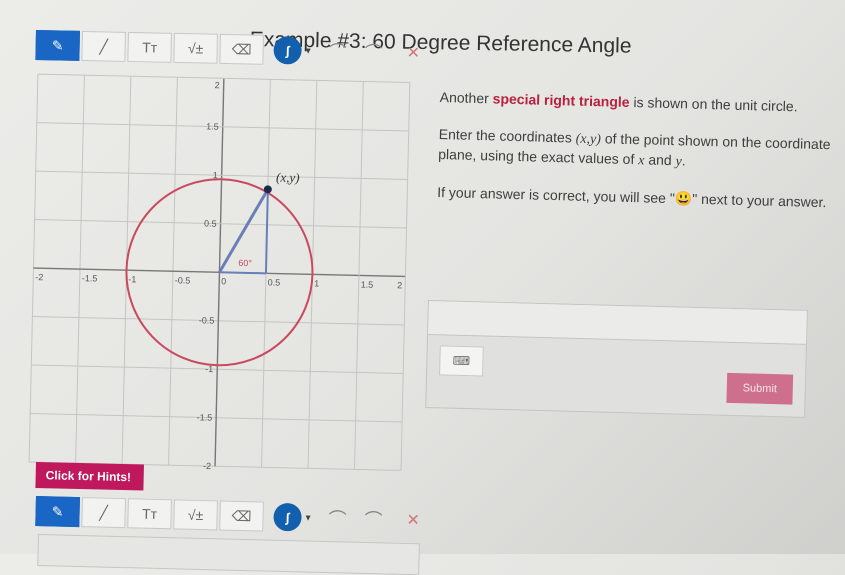 Image resolution: width=845 pixels, height=575 pixels. I want to click on y-tick-label: -1.5, so click(205, 417).